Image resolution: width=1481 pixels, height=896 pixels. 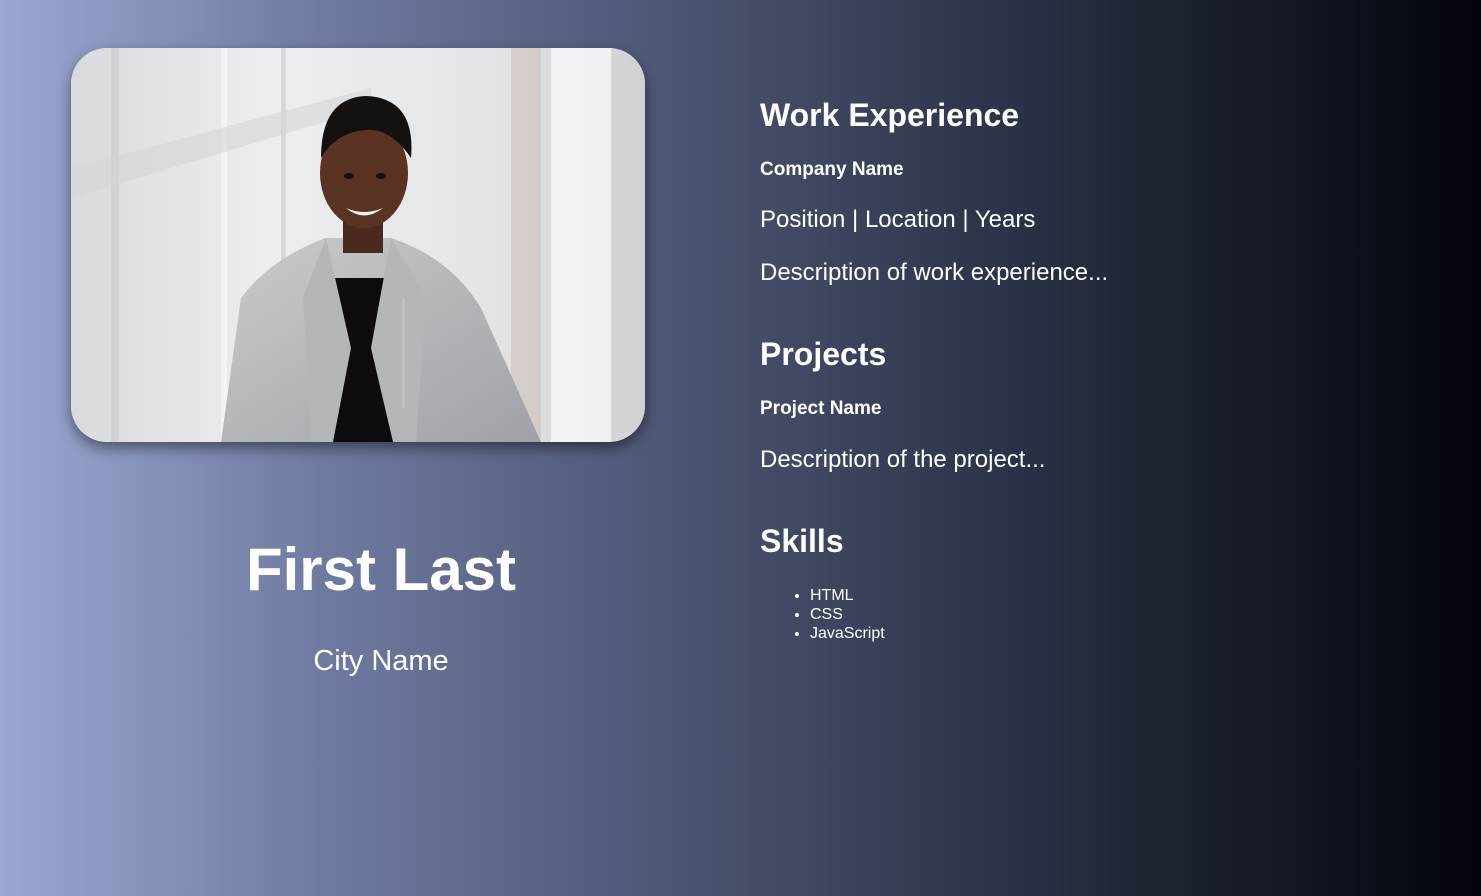 I want to click on work-experience-heading: Work Experience, so click(x=890, y=115).